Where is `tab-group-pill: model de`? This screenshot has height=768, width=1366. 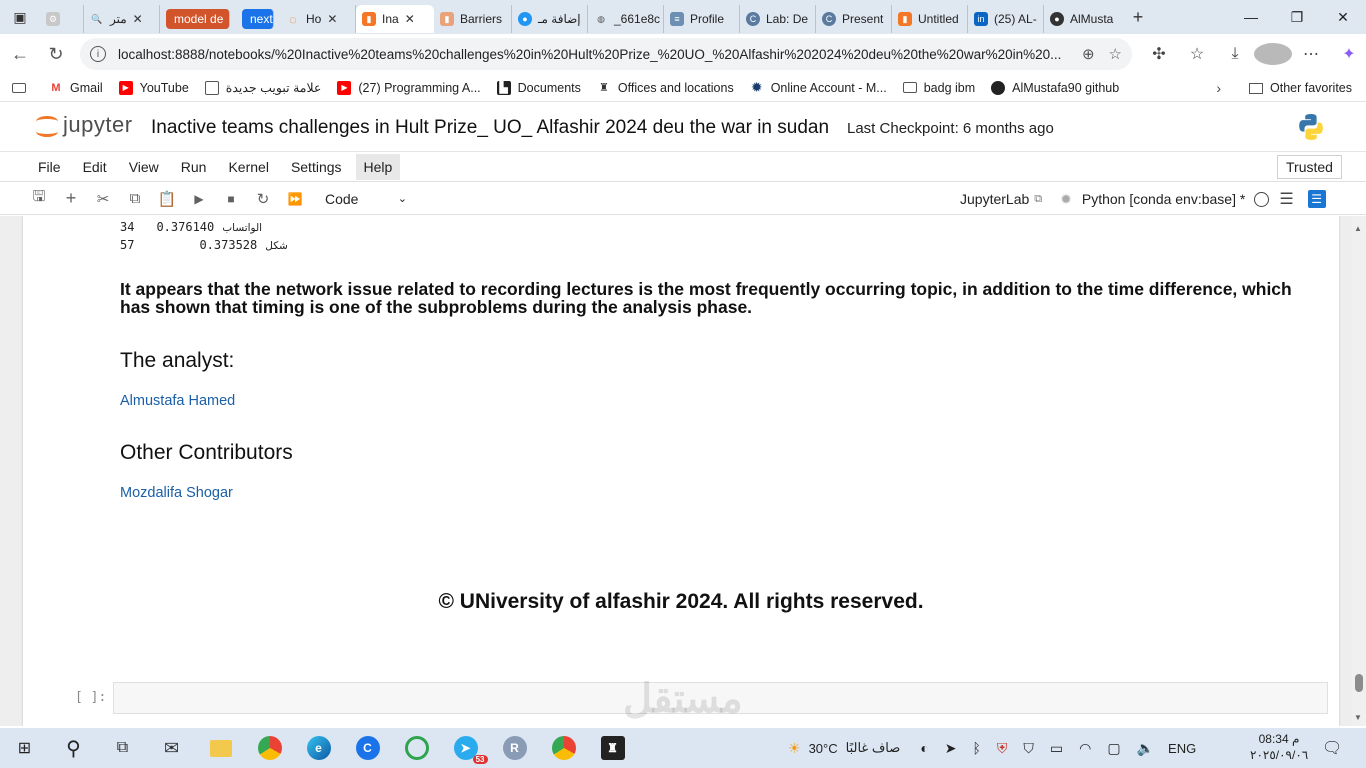
tab-group-pill: model de is located at coordinates (198, 19).